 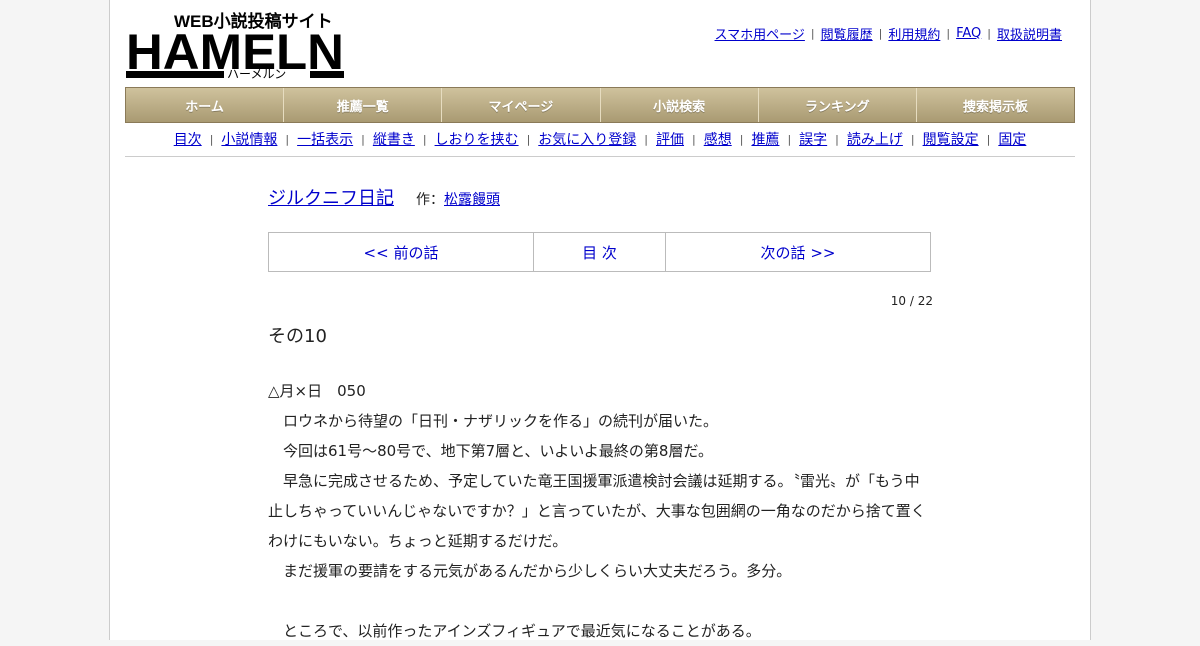 I want to click on episode-title: その10, so click(x=297, y=336).